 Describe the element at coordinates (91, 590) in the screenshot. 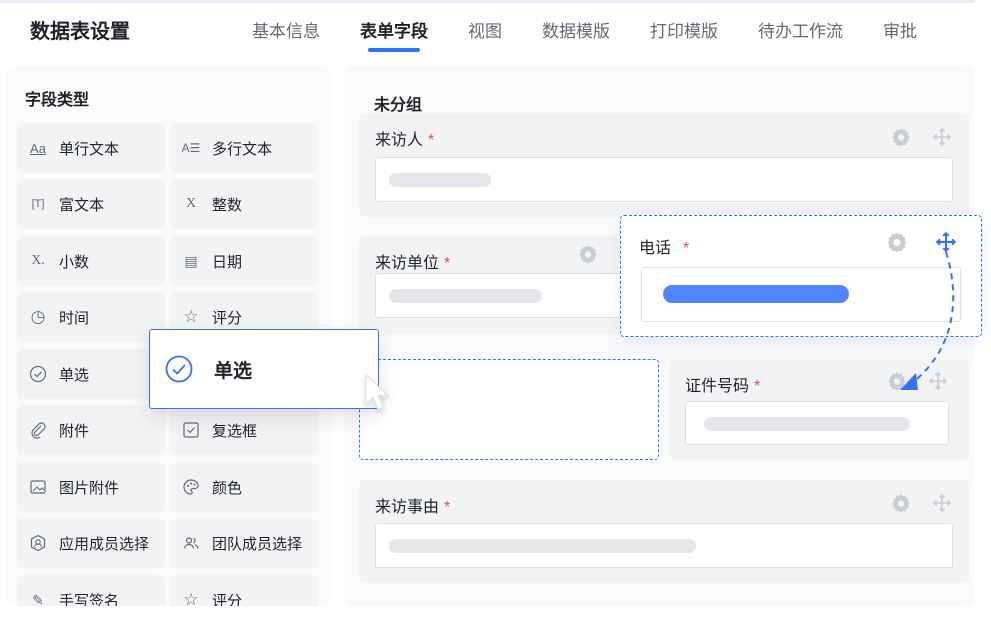

I see `field-type-signature: ✎ 手写签名` at that location.